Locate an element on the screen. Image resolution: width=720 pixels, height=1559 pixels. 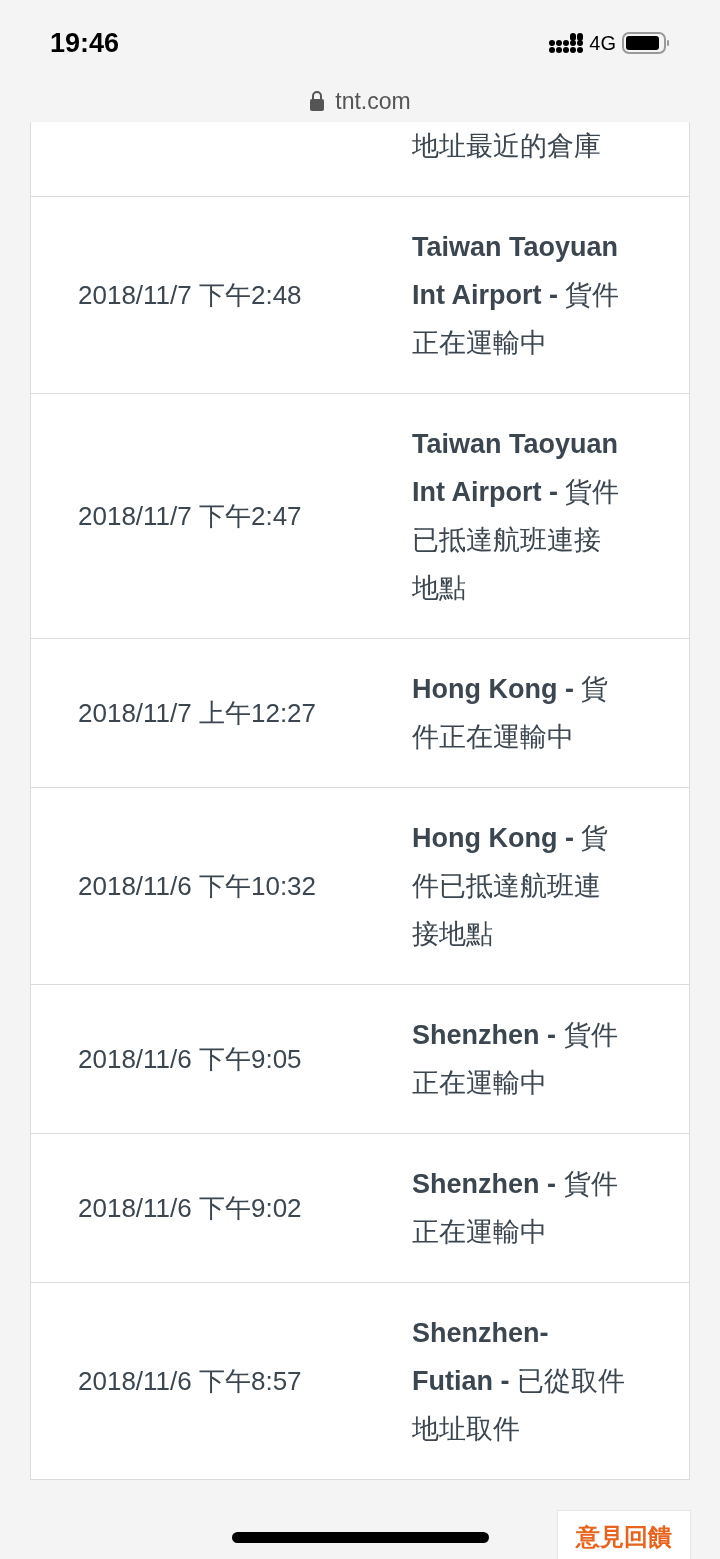
lock-icon is located at coordinates (317, 101).